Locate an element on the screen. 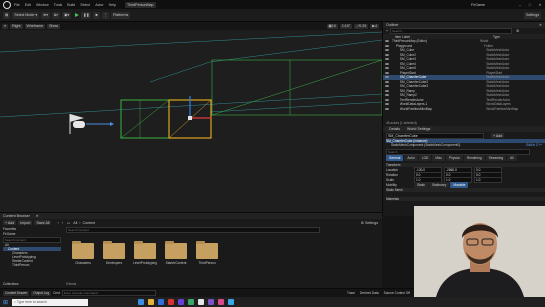 The height and width of the screenshot is (307, 545). settings-button: Settings is located at coordinates (532, 15).